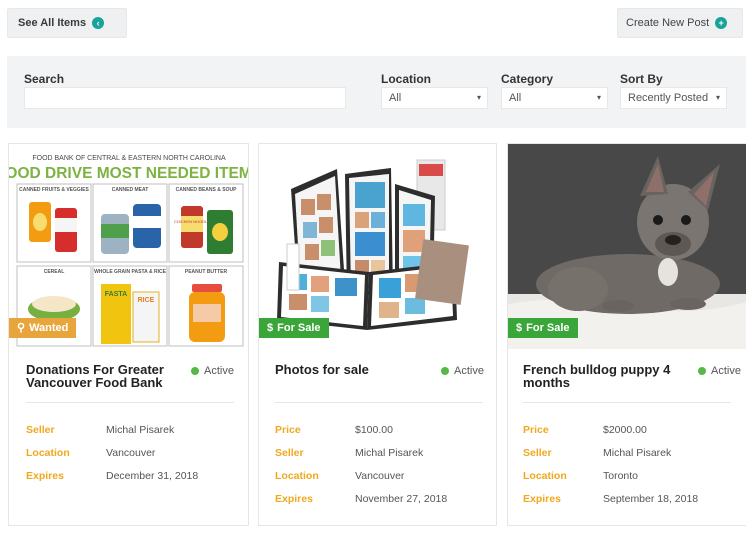 Image resolution: width=746 pixels, height=535 pixels. What do you see at coordinates (54, 272) in the screenshot?
I see `cell-label: CEREAL` at bounding box center [54, 272].